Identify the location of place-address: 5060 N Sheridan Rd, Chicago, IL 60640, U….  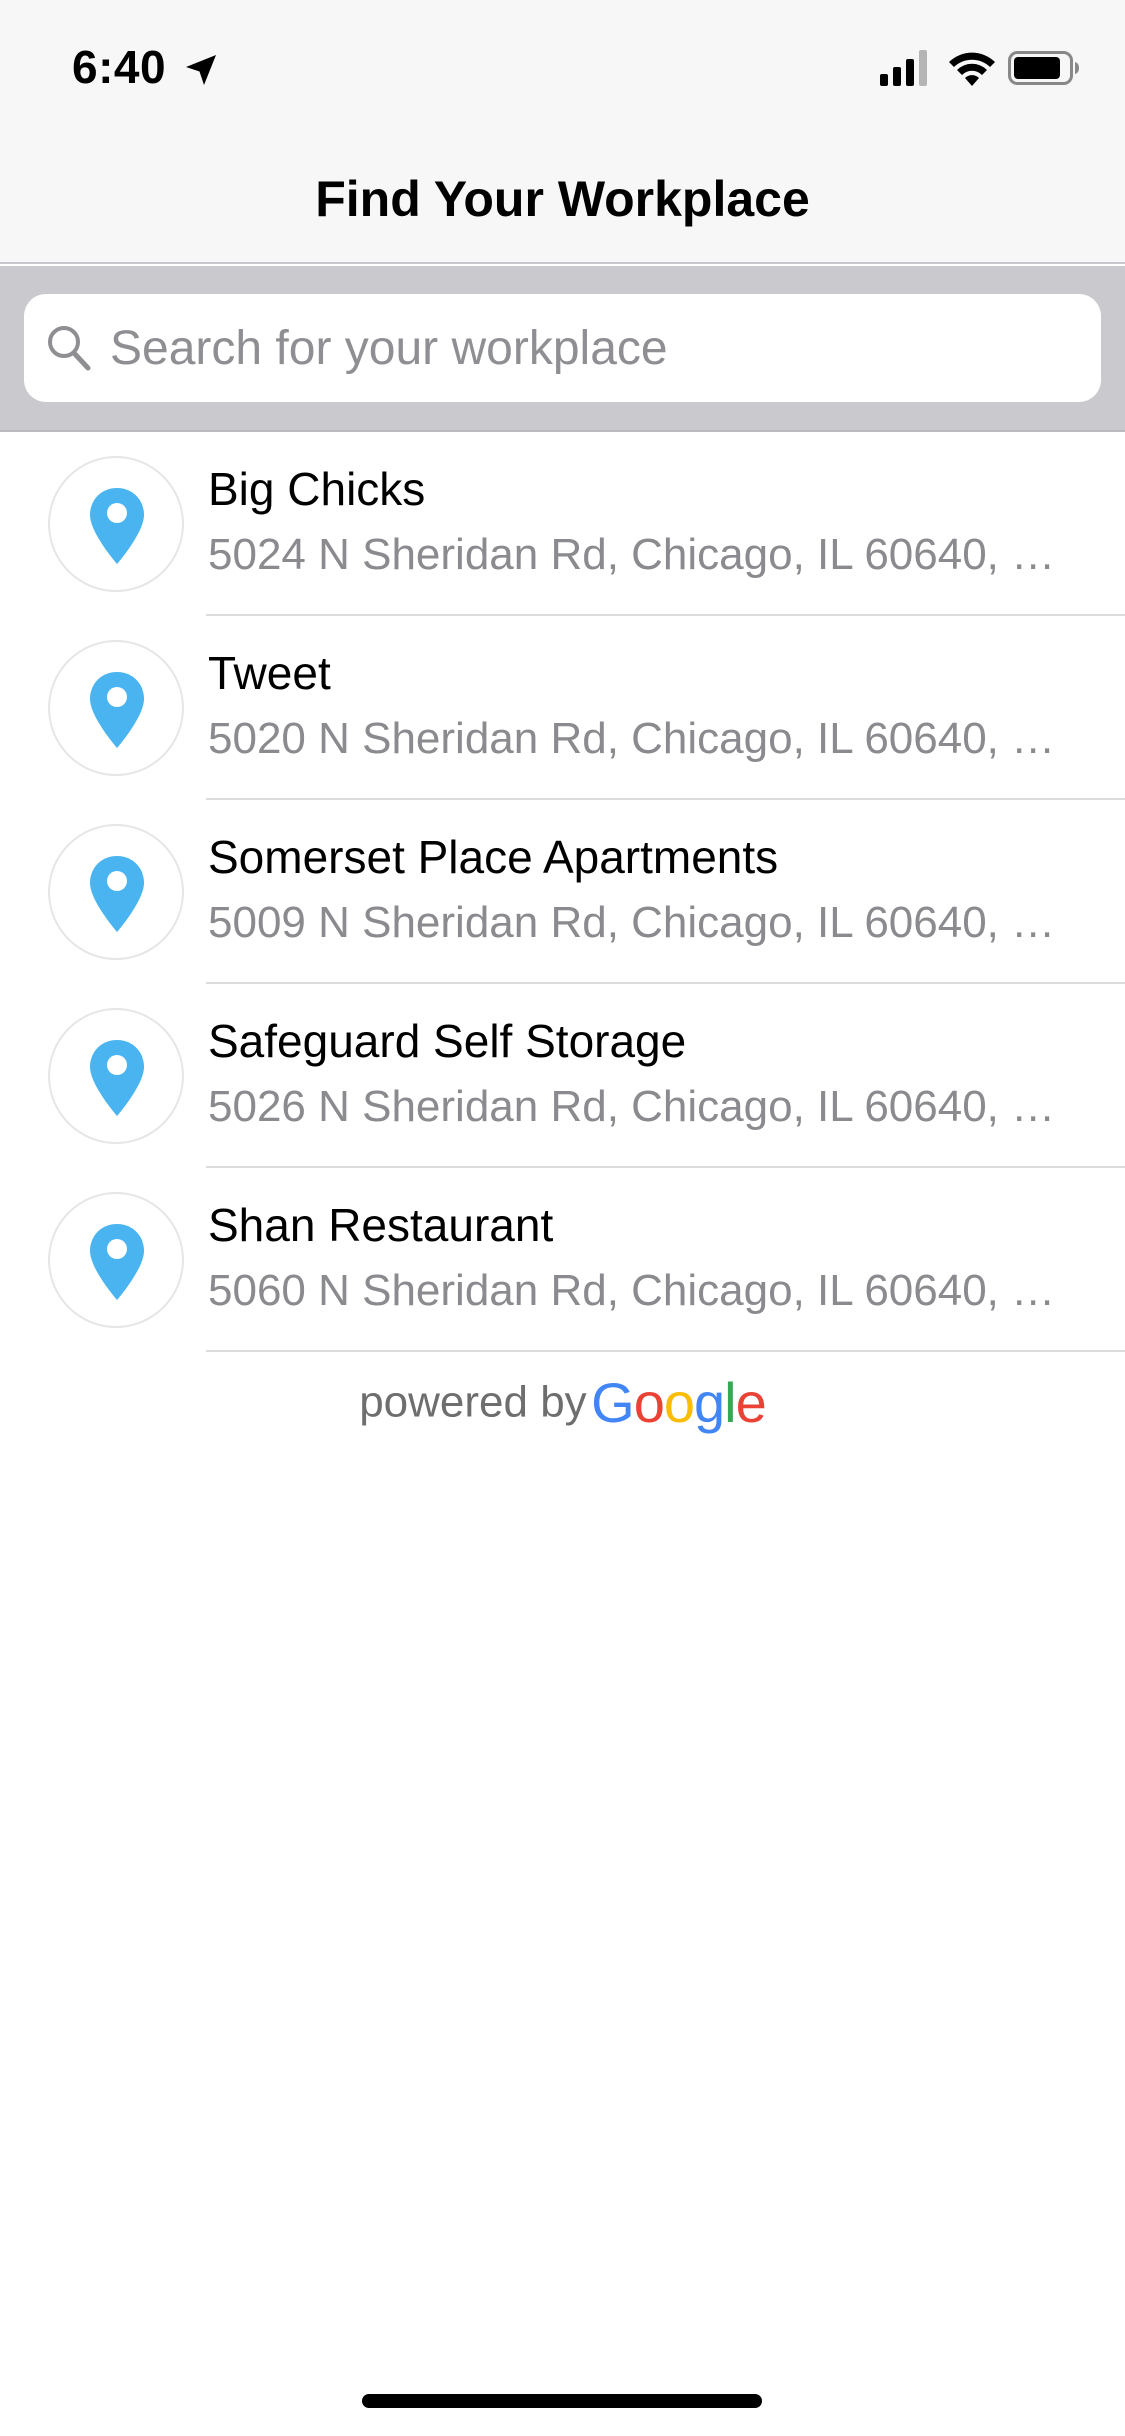
(641, 1290).